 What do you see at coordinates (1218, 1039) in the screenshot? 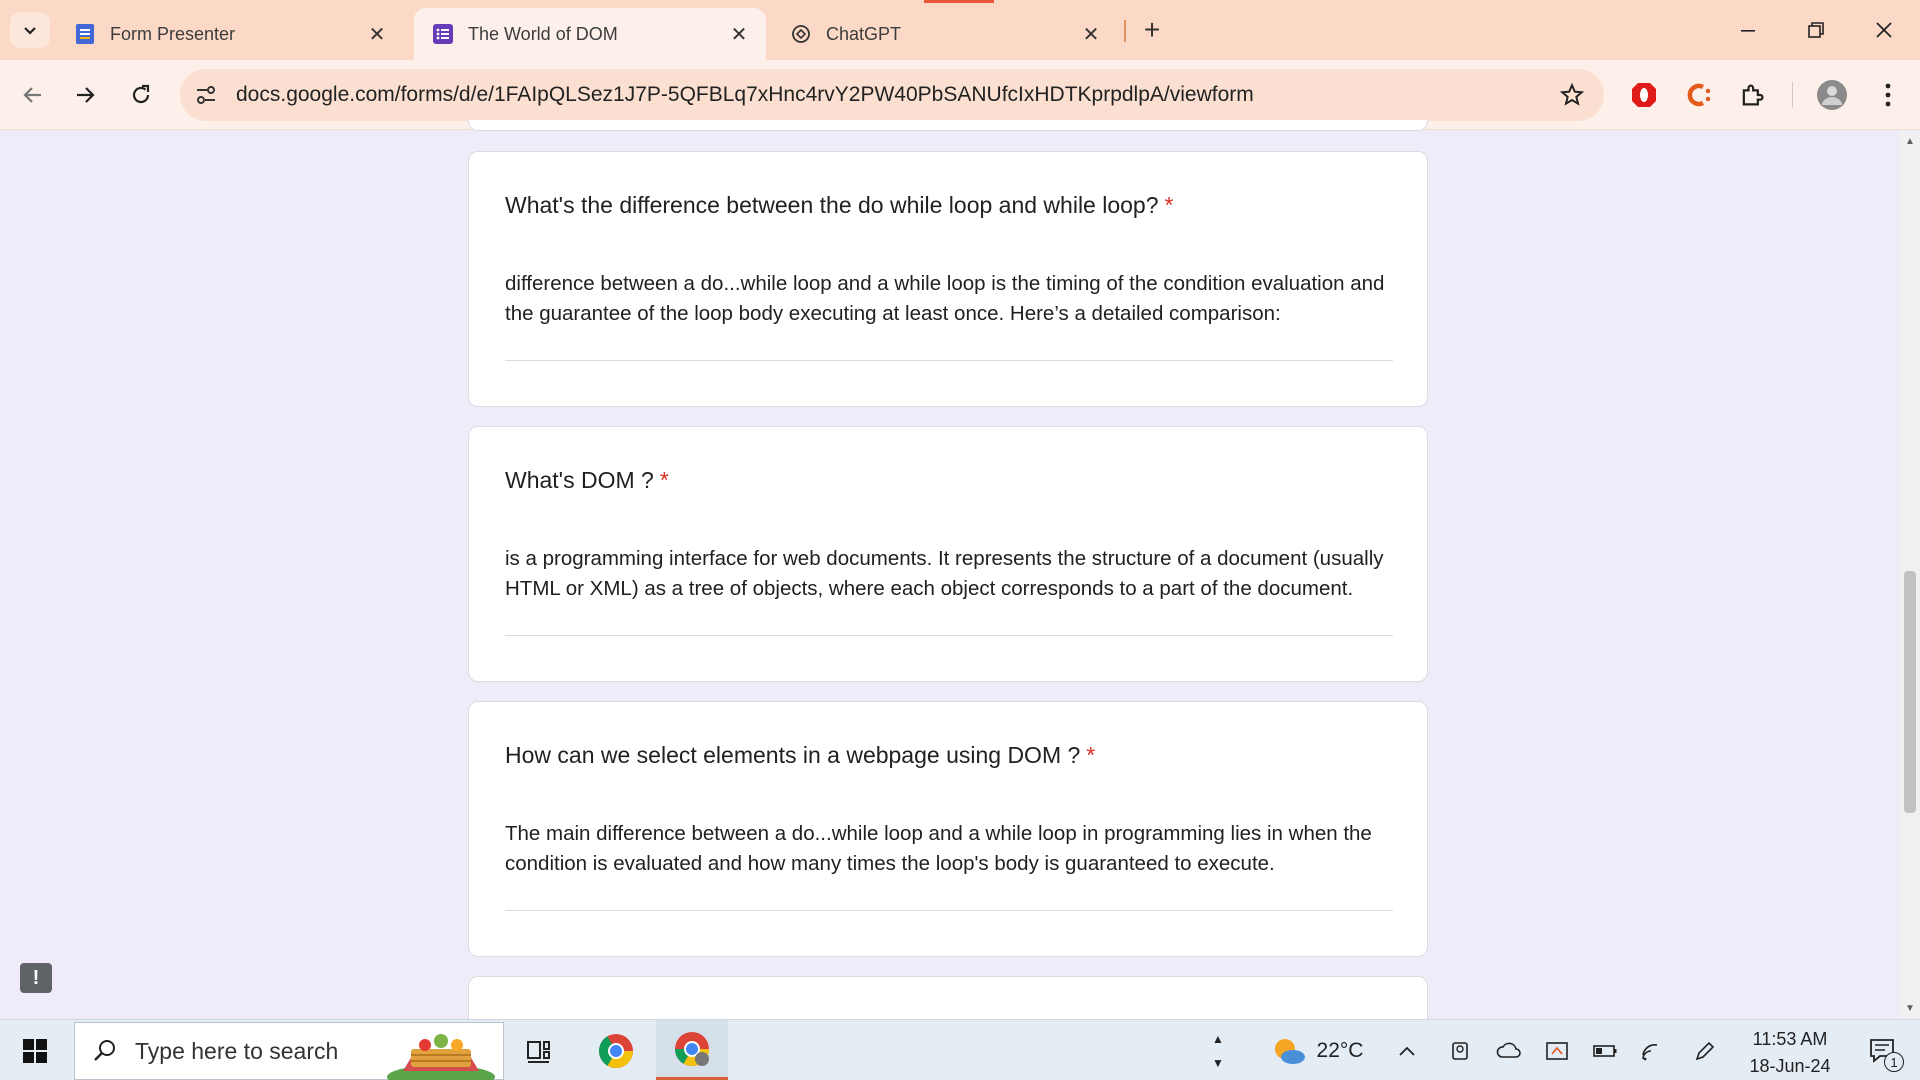
I see `chevron-up-icon: ▲` at bounding box center [1218, 1039].